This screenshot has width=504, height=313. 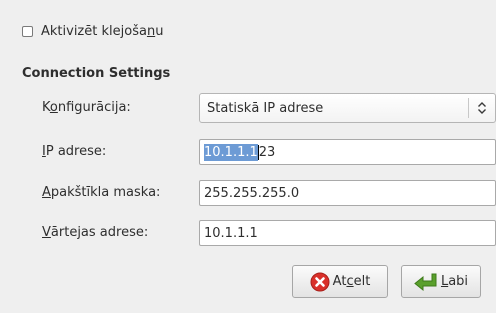 I want to click on cancel-icon, so click(x=320, y=282).